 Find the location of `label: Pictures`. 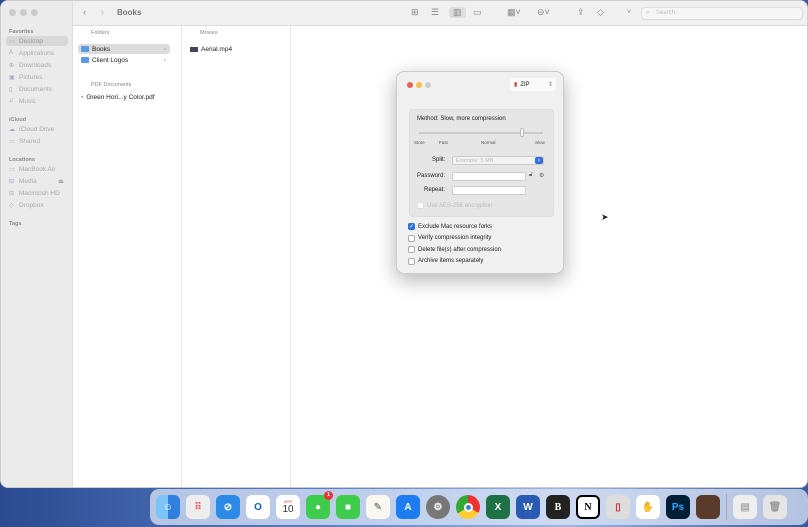

label: Pictures is located at coordinates (31, 77).